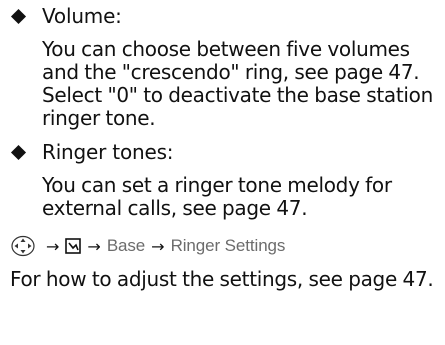 The height and width of the screenshot is (345, 445). I want to click on menu-item-ringer-settings: Ringer Settings, so click(228, 245).